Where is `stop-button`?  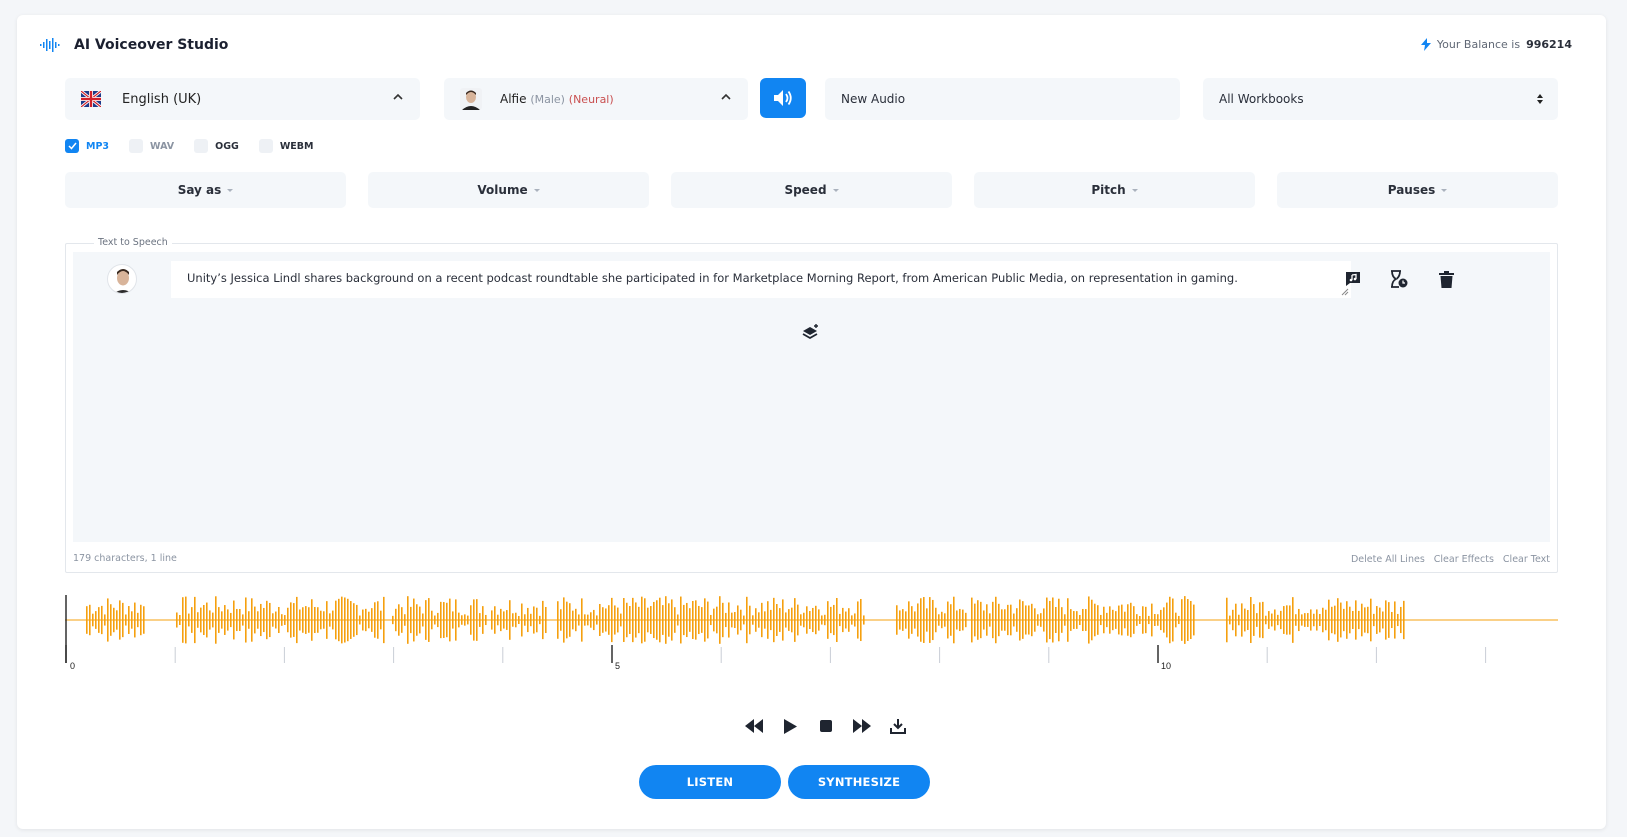 stop-button is located at coordinates (826, 726).